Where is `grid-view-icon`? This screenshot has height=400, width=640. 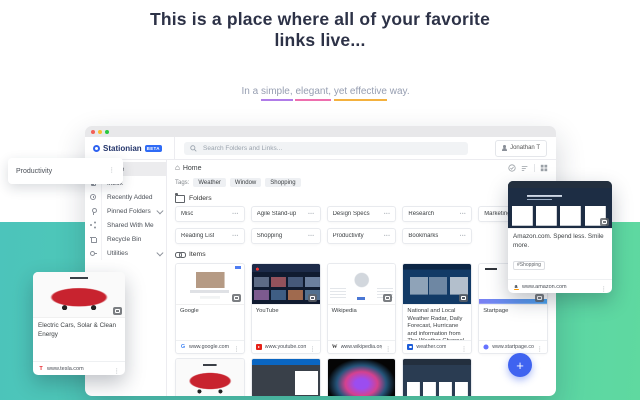 grid-view-icon is located at coordinates (544, 168).